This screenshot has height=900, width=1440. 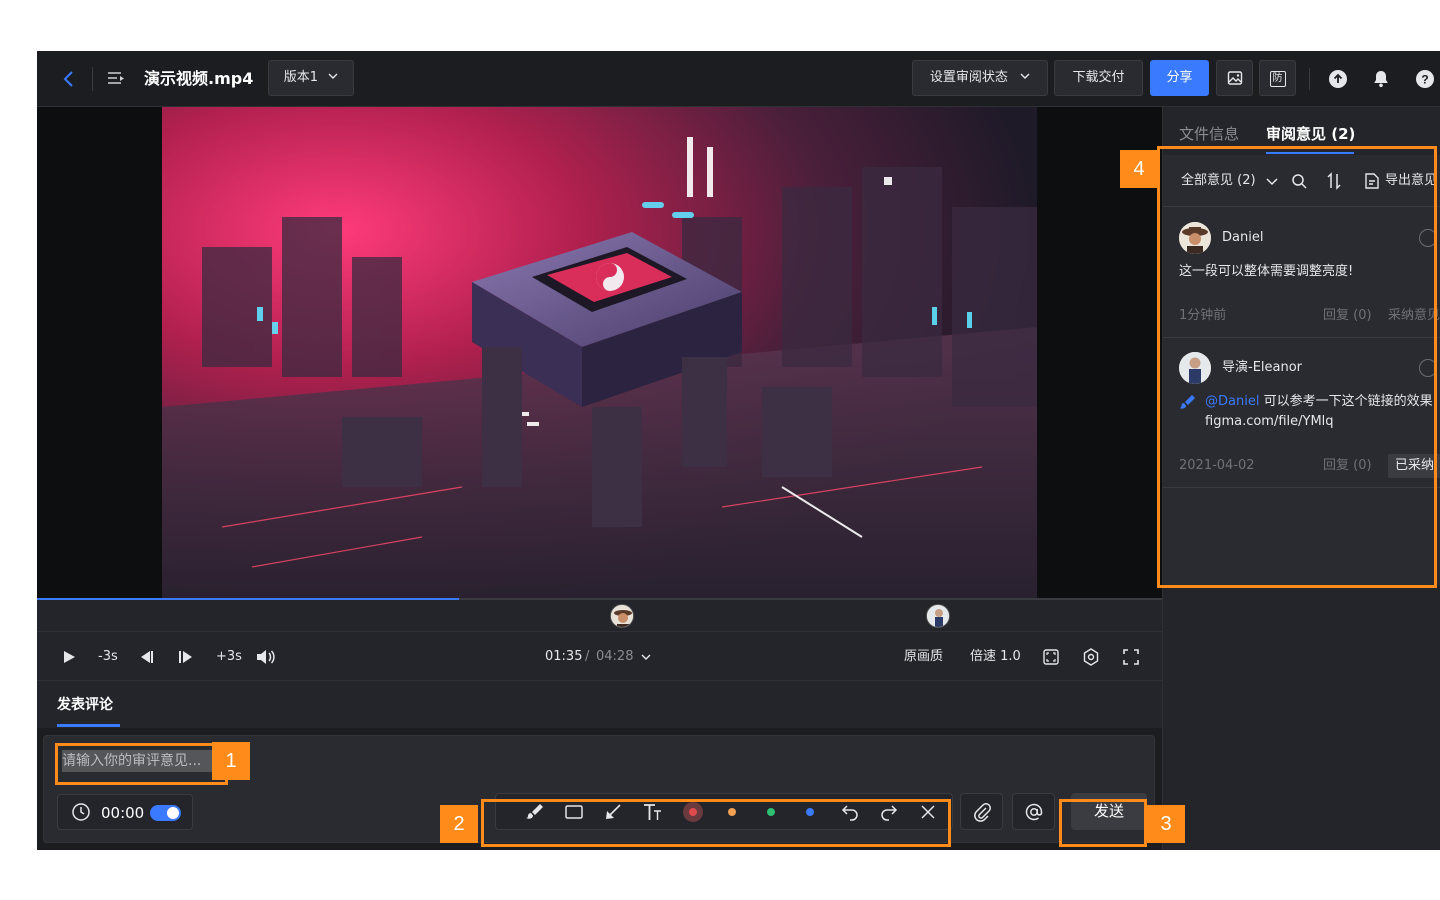 What do you see at coordinates (459, 824) in the screenshot?
I see `callout-number-2: 2` at bounding box center [459, 824].